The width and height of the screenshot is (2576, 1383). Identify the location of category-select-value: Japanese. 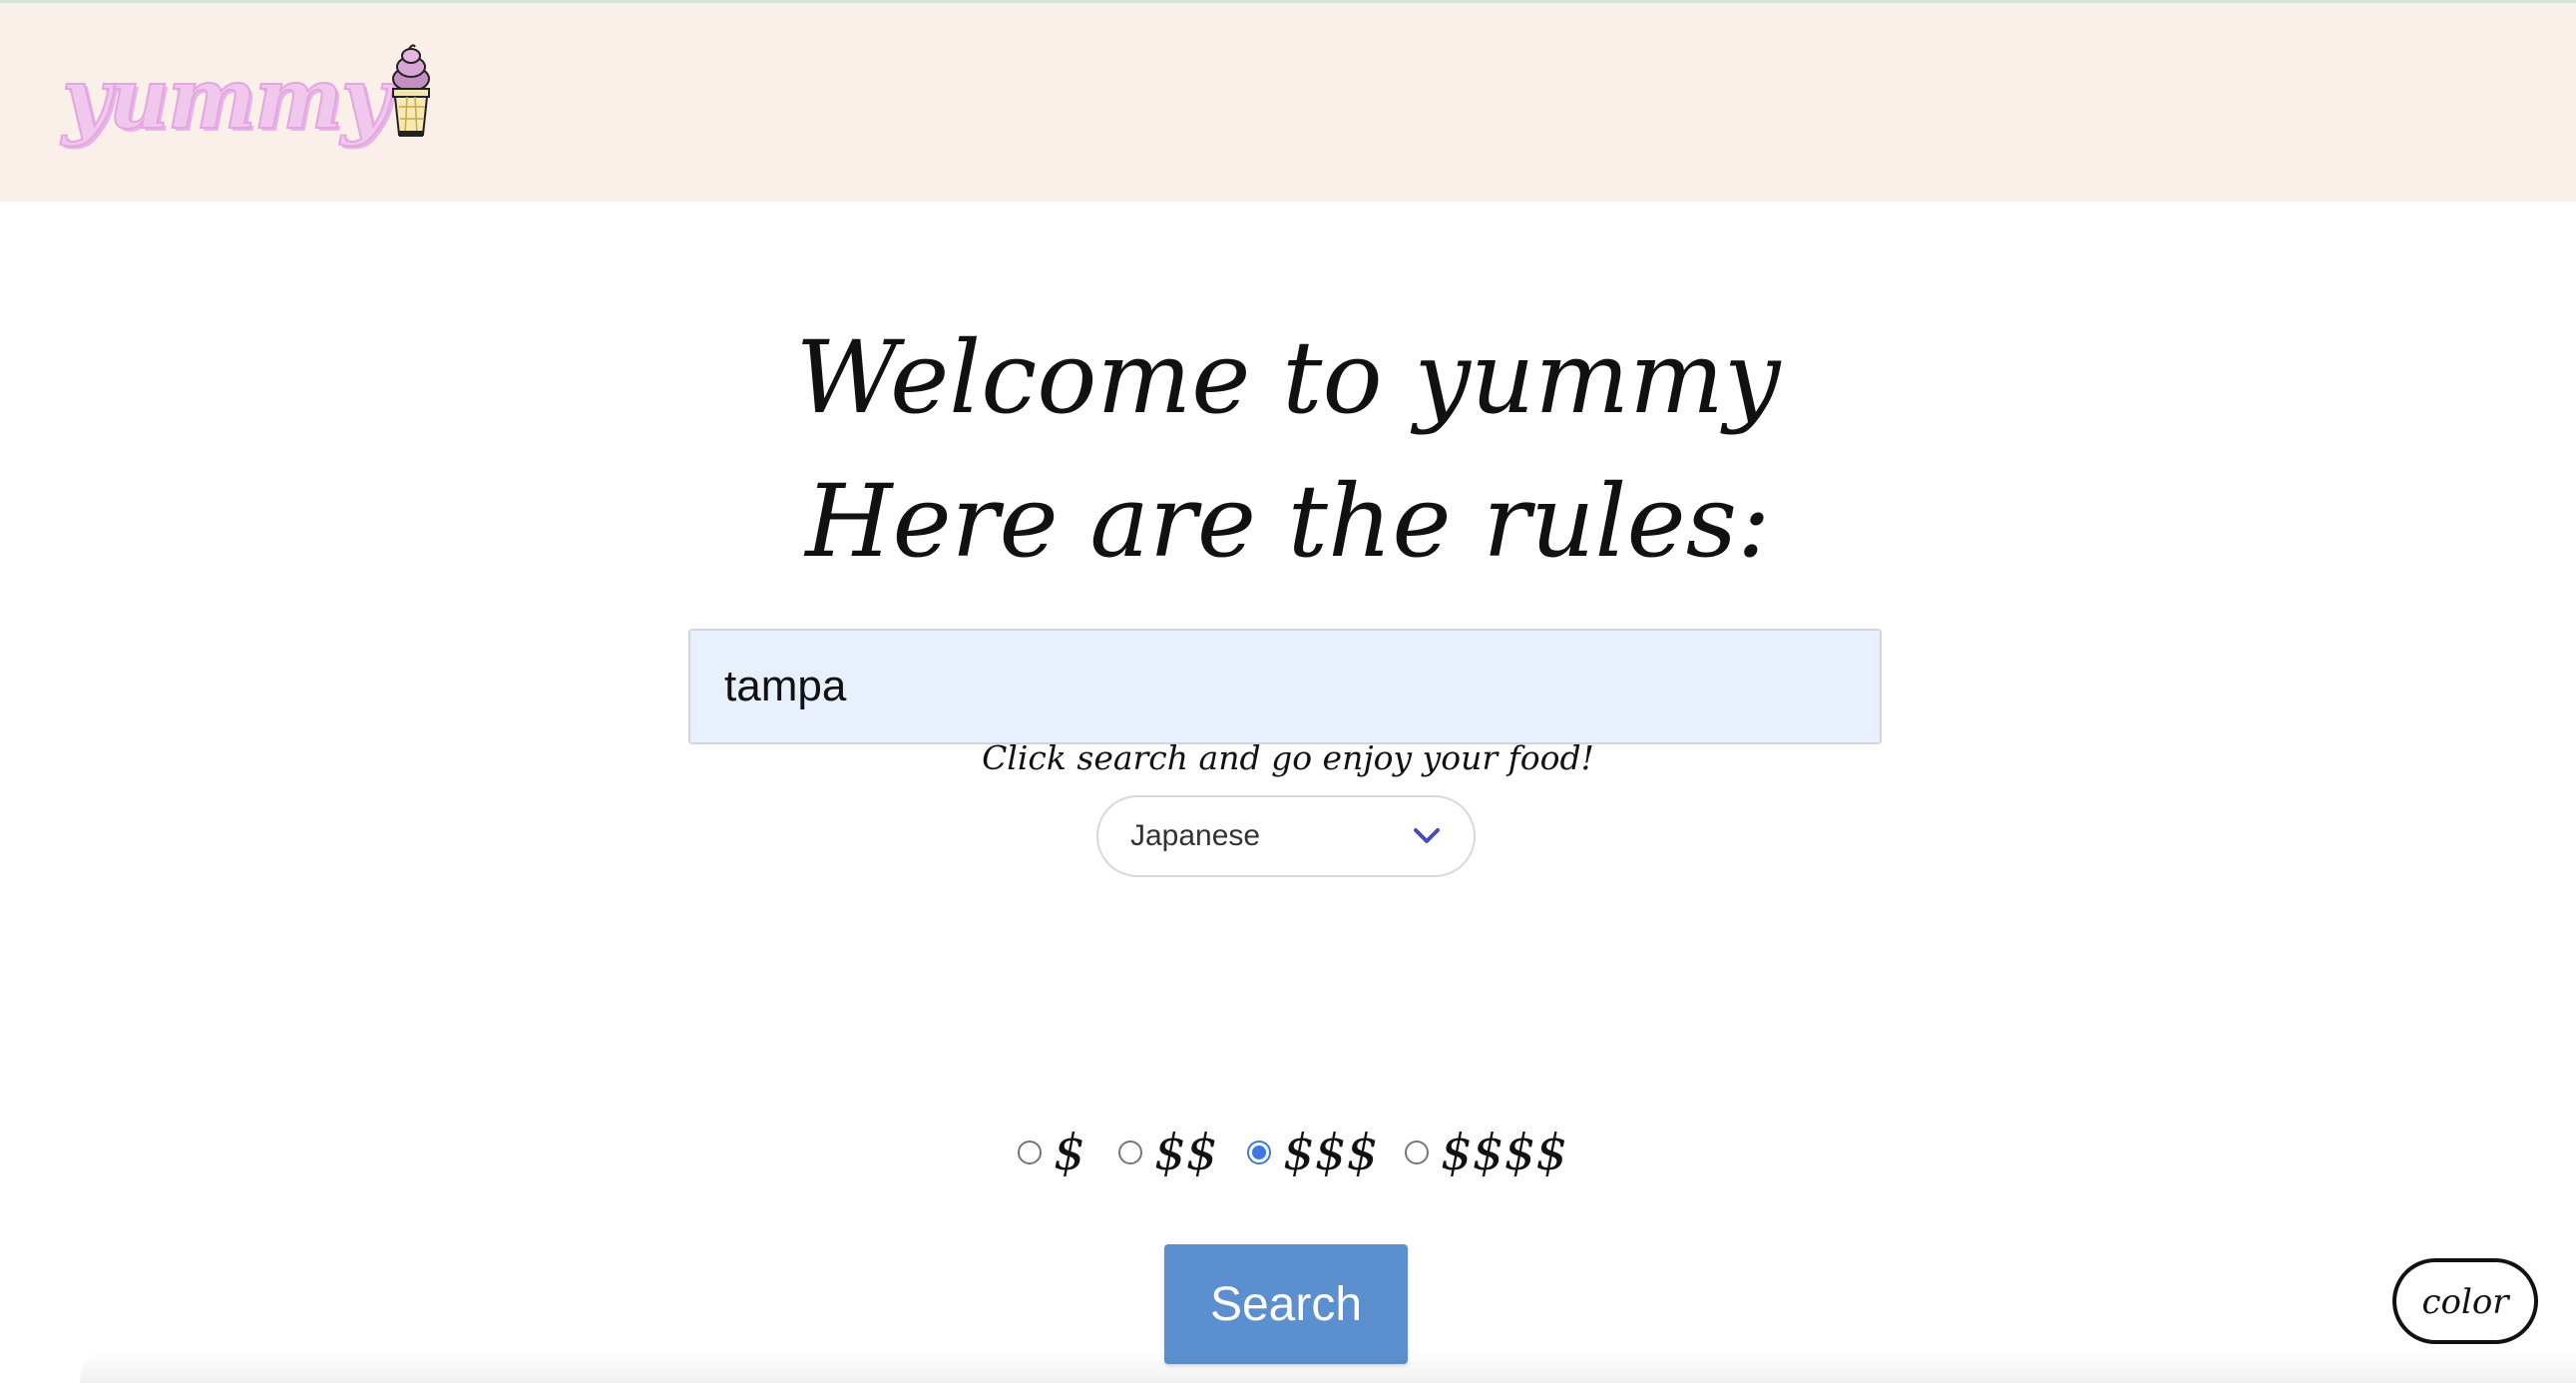
(1195, 835).